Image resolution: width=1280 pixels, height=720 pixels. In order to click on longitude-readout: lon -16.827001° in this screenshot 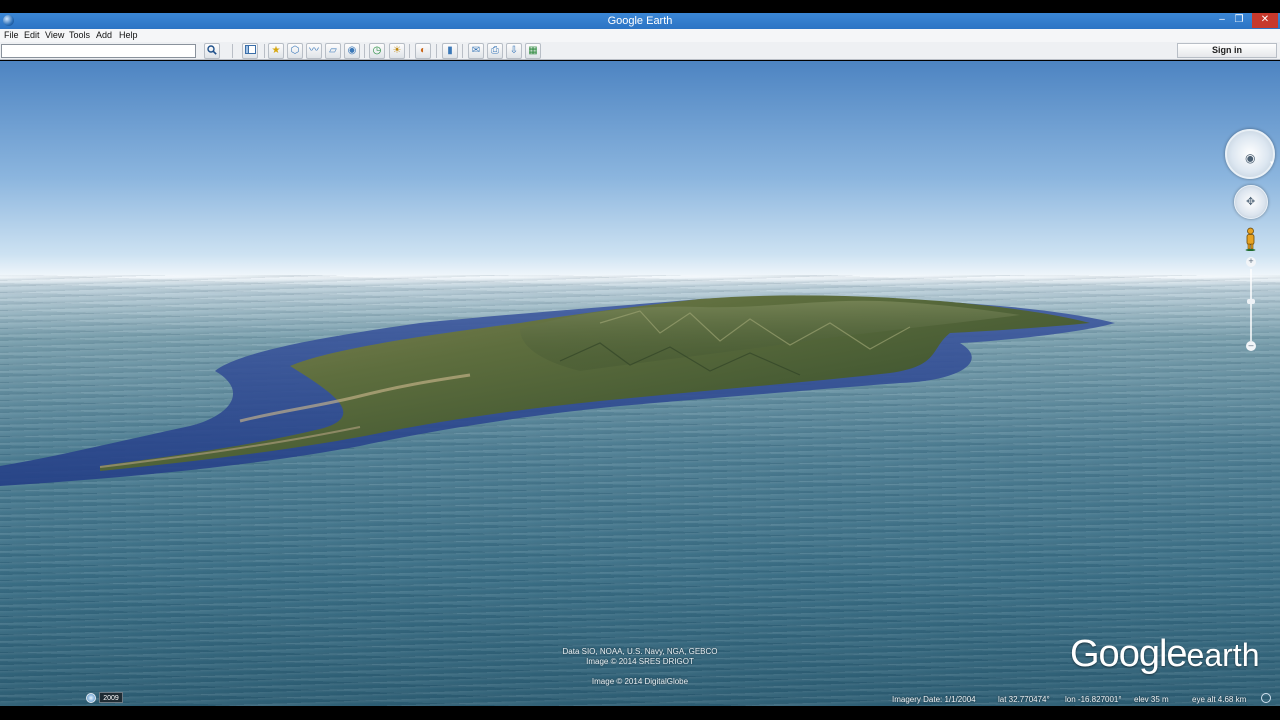, I will do `click(1093, 699)`.